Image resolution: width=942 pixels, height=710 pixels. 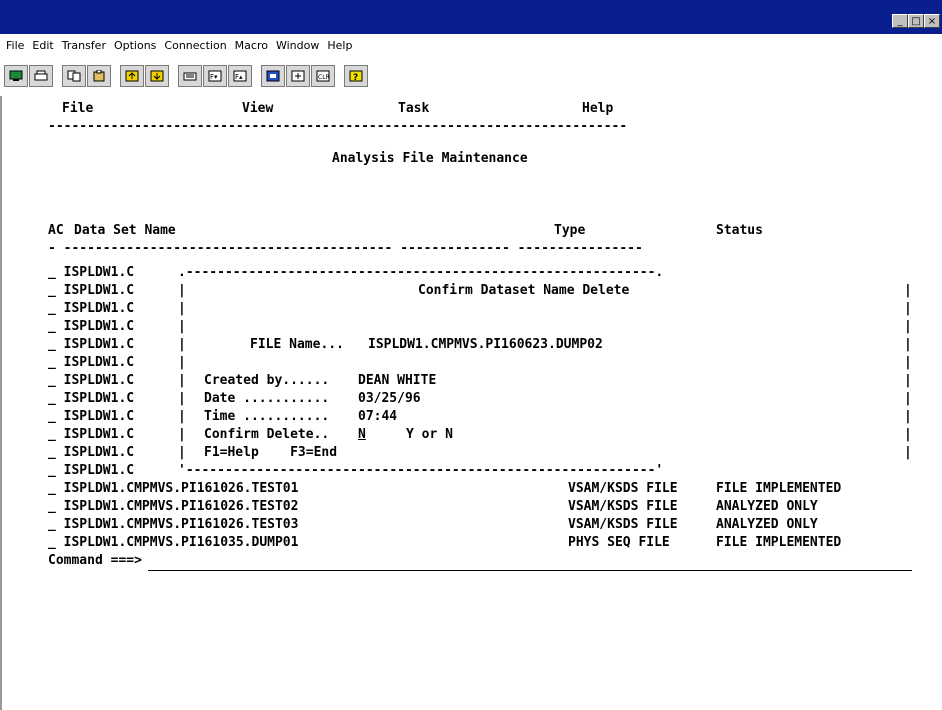 What do you see at coordinates (570, 230) in the screenshot?
I see `header-type: Type` at bounding box center [570, 230].